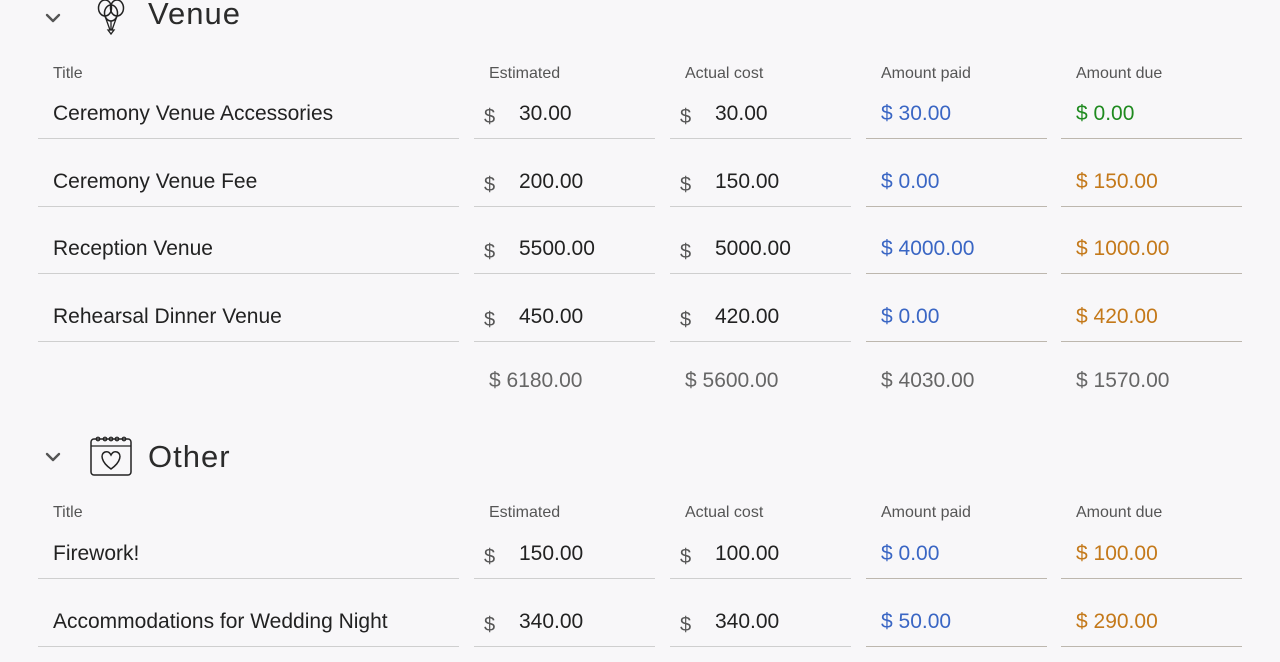 Image resolution: width=1280 pixels, height=662 pixels. What do you see at coordinates (111, 18) in the screenshot?
I see `balloons-icon` at bounding box center [111, 18].